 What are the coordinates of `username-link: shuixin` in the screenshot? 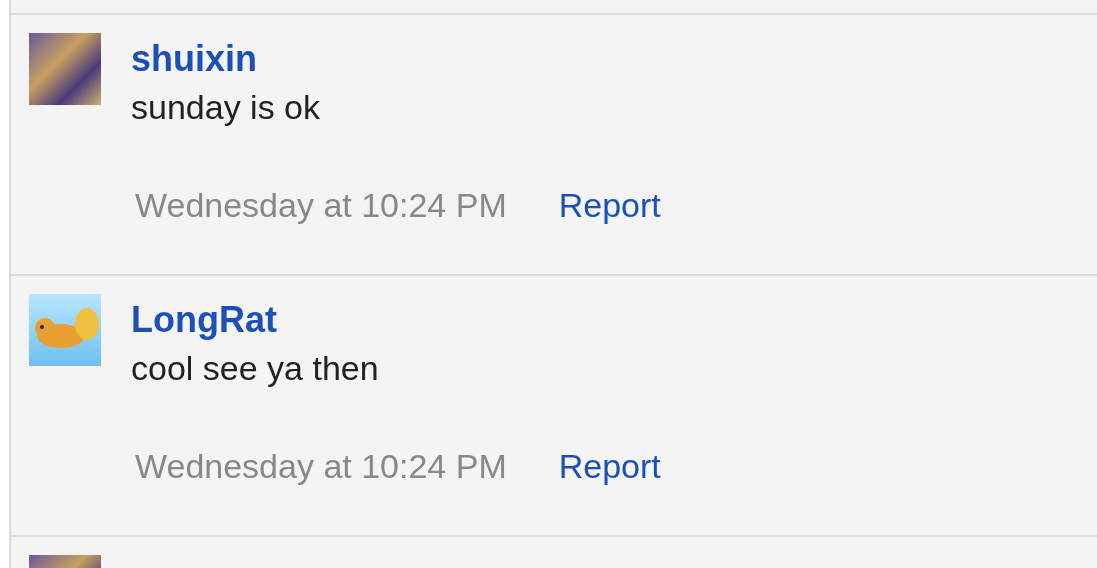 It's located at (396, 59).